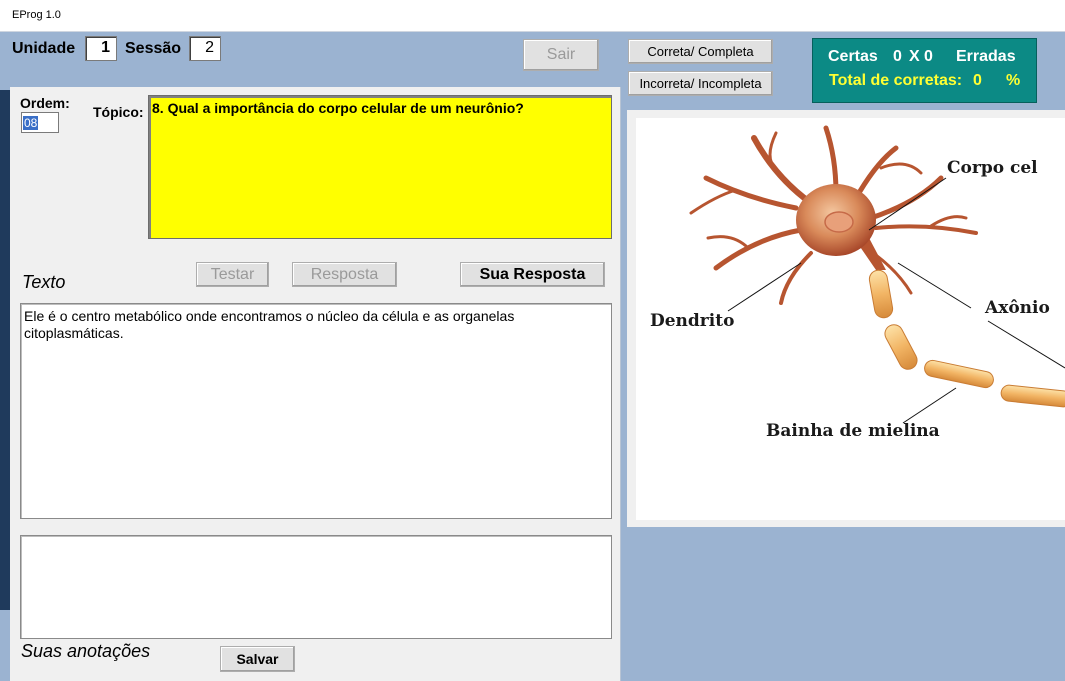 The image size is (1065, 681). Describe the element at coordinates (44, 48) in the screenshot. I see `unidade-label: Unidade` at that location.